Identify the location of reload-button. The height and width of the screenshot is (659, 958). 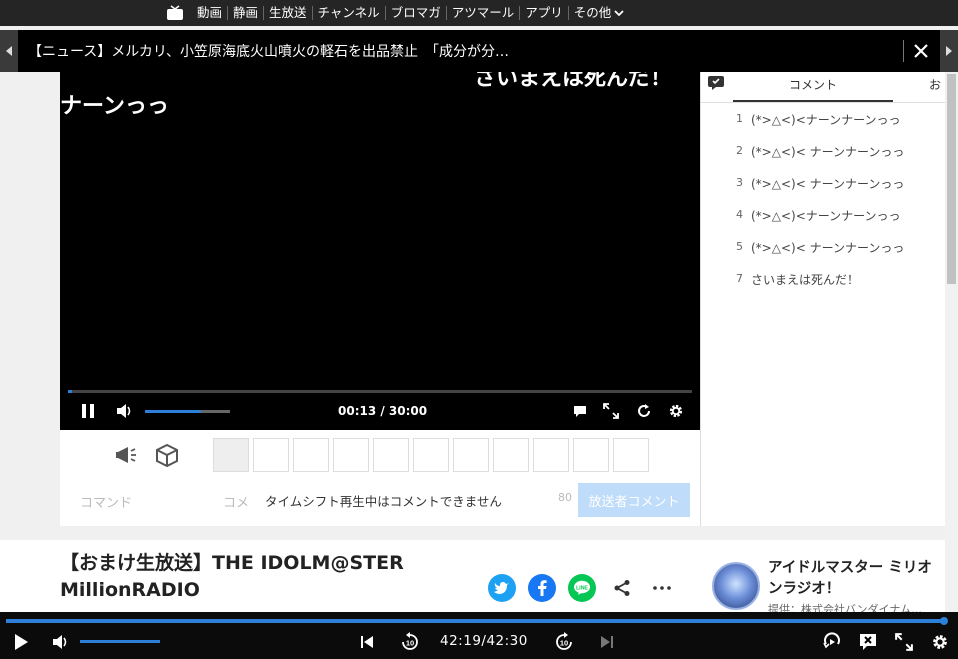
(644, 411).